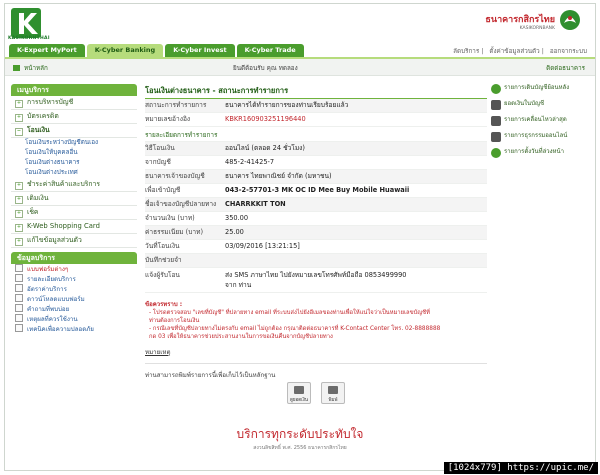 This screenshot has width=600, height=475. Describe the element at coordinates (74, 227) in the screenshot. I see `sidebar-item-shopping-card: + K-Web Shopping Card` at that location.